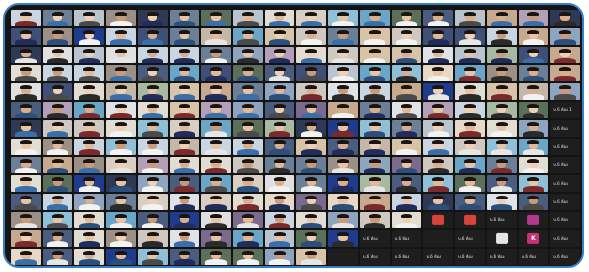 This screenshot has width=589, height=272. What do you see at coordinates (470, 220) in the screenshot?
I see `participant-avatar-tile` at bounding box center [470, 220].